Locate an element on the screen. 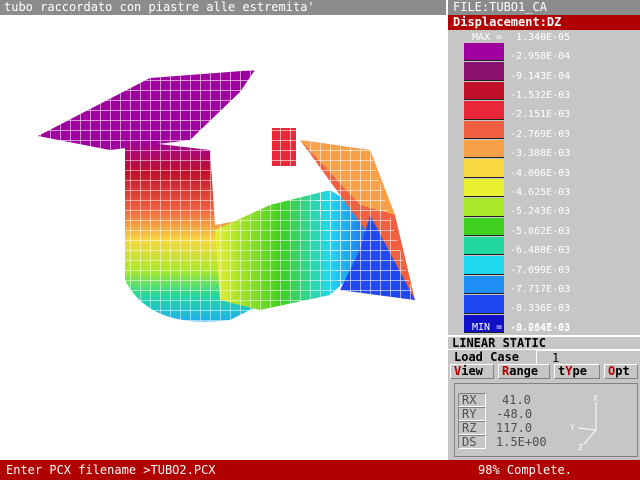 This screenshot has height=480, width=640. legend-max-value: 1.340E-05 is located at coordinates (543, 37).